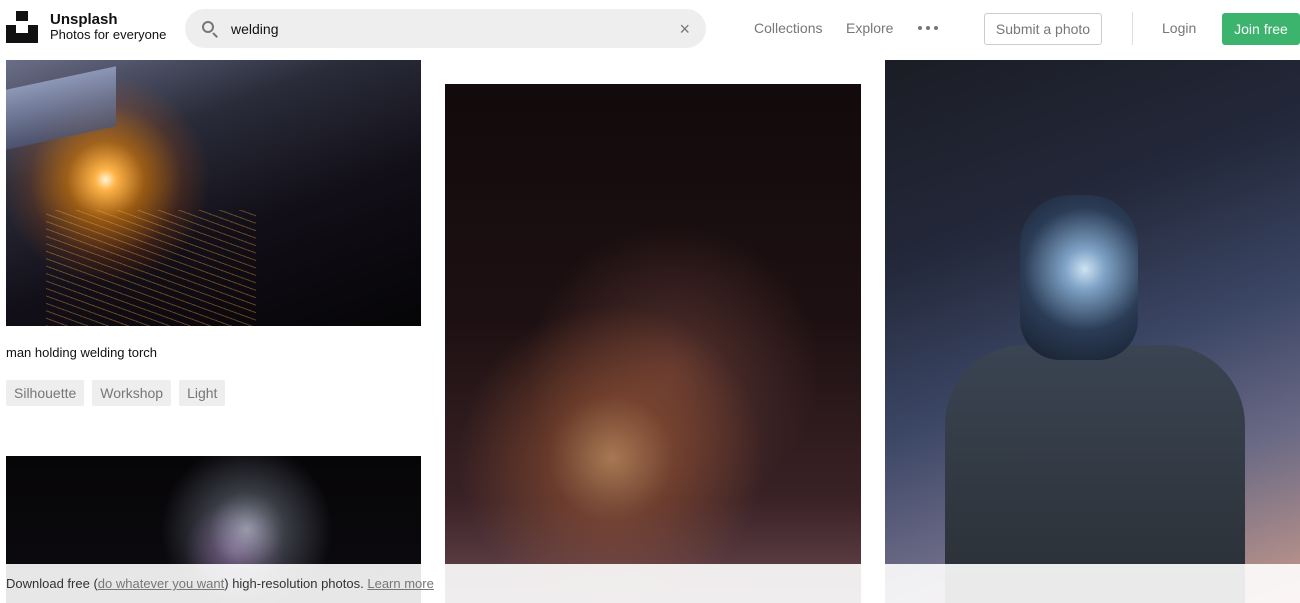 This screenshot has width=1300, height=603. Describe the element at coordinates (684, 29) in the screenshot. I see `clear-search-icon: ×` at that location.